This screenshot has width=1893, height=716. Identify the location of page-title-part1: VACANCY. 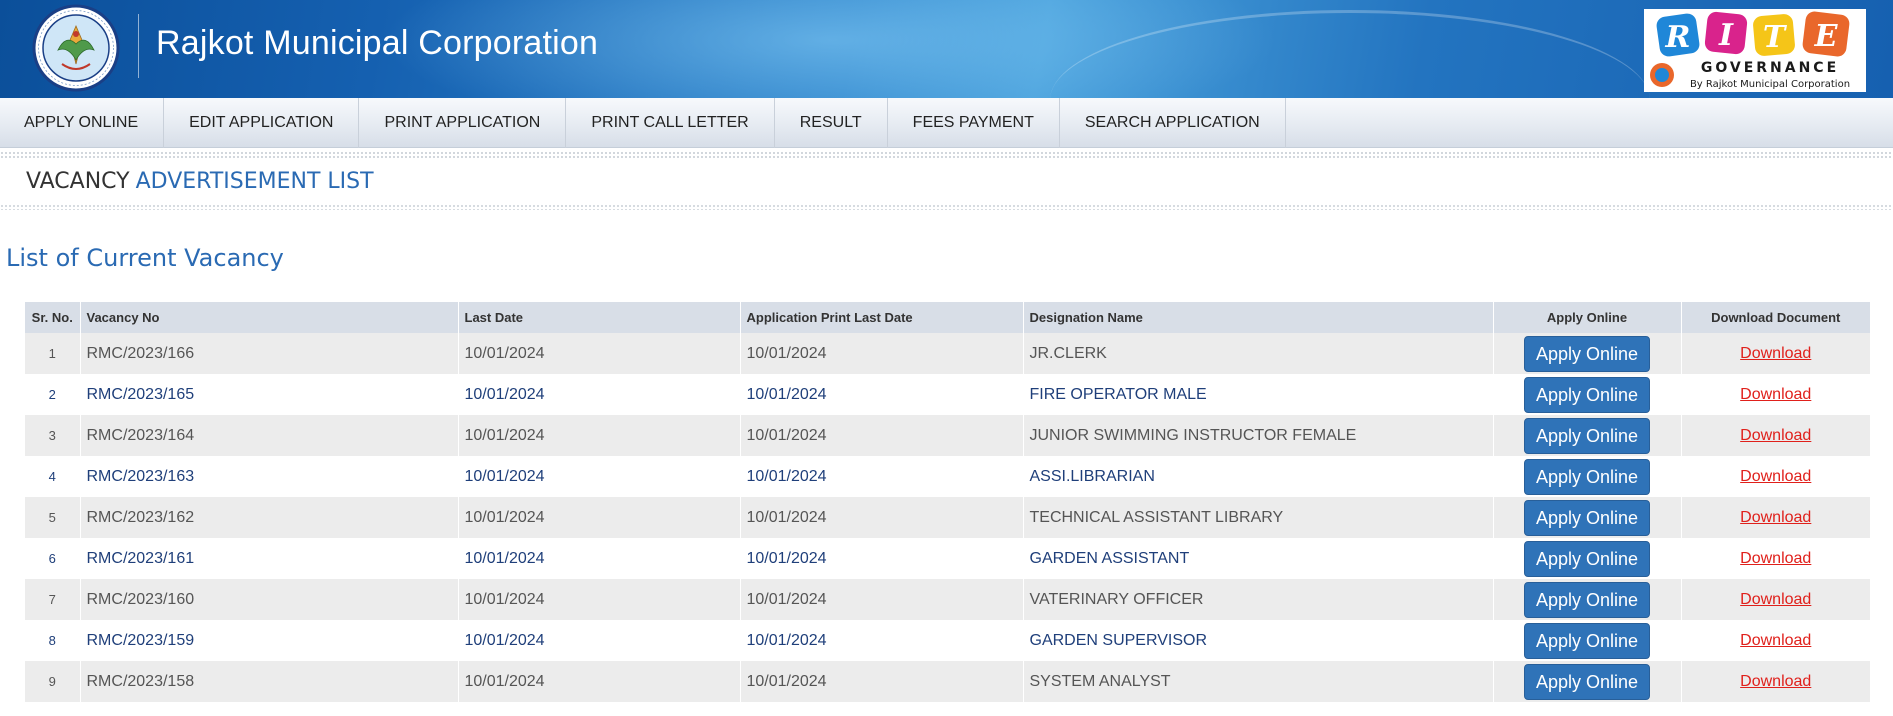
(78, 181).